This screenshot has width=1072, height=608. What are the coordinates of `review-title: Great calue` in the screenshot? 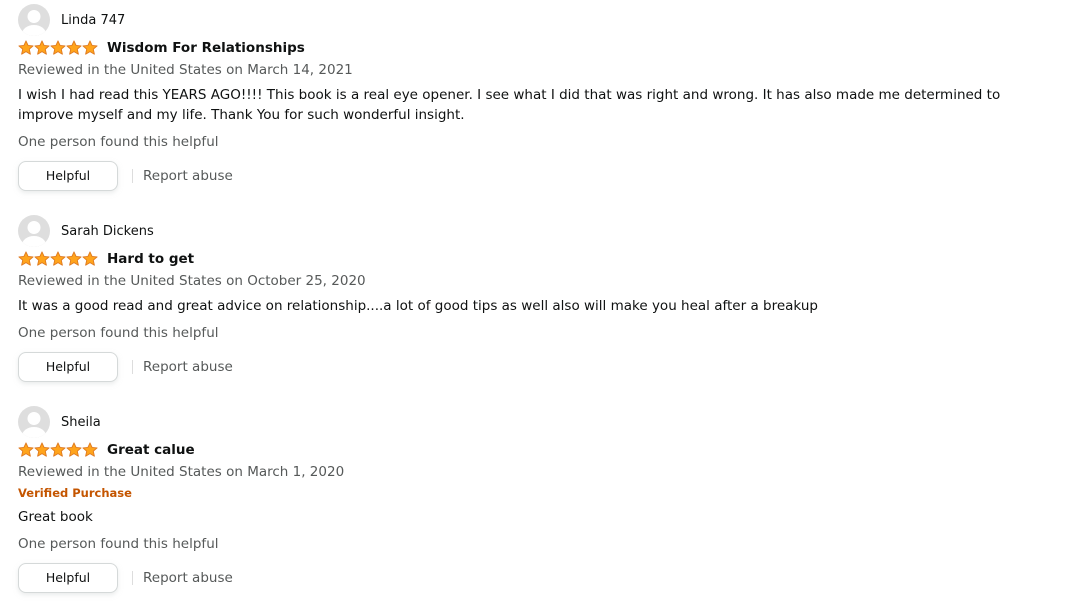 It's located at (151, 450).